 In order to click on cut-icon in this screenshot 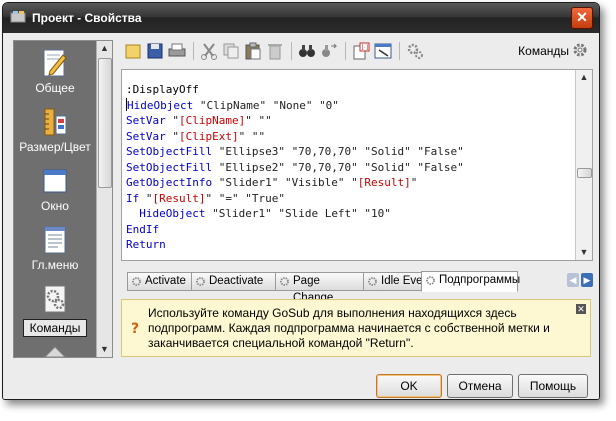, I will do `click(209, 51)`.